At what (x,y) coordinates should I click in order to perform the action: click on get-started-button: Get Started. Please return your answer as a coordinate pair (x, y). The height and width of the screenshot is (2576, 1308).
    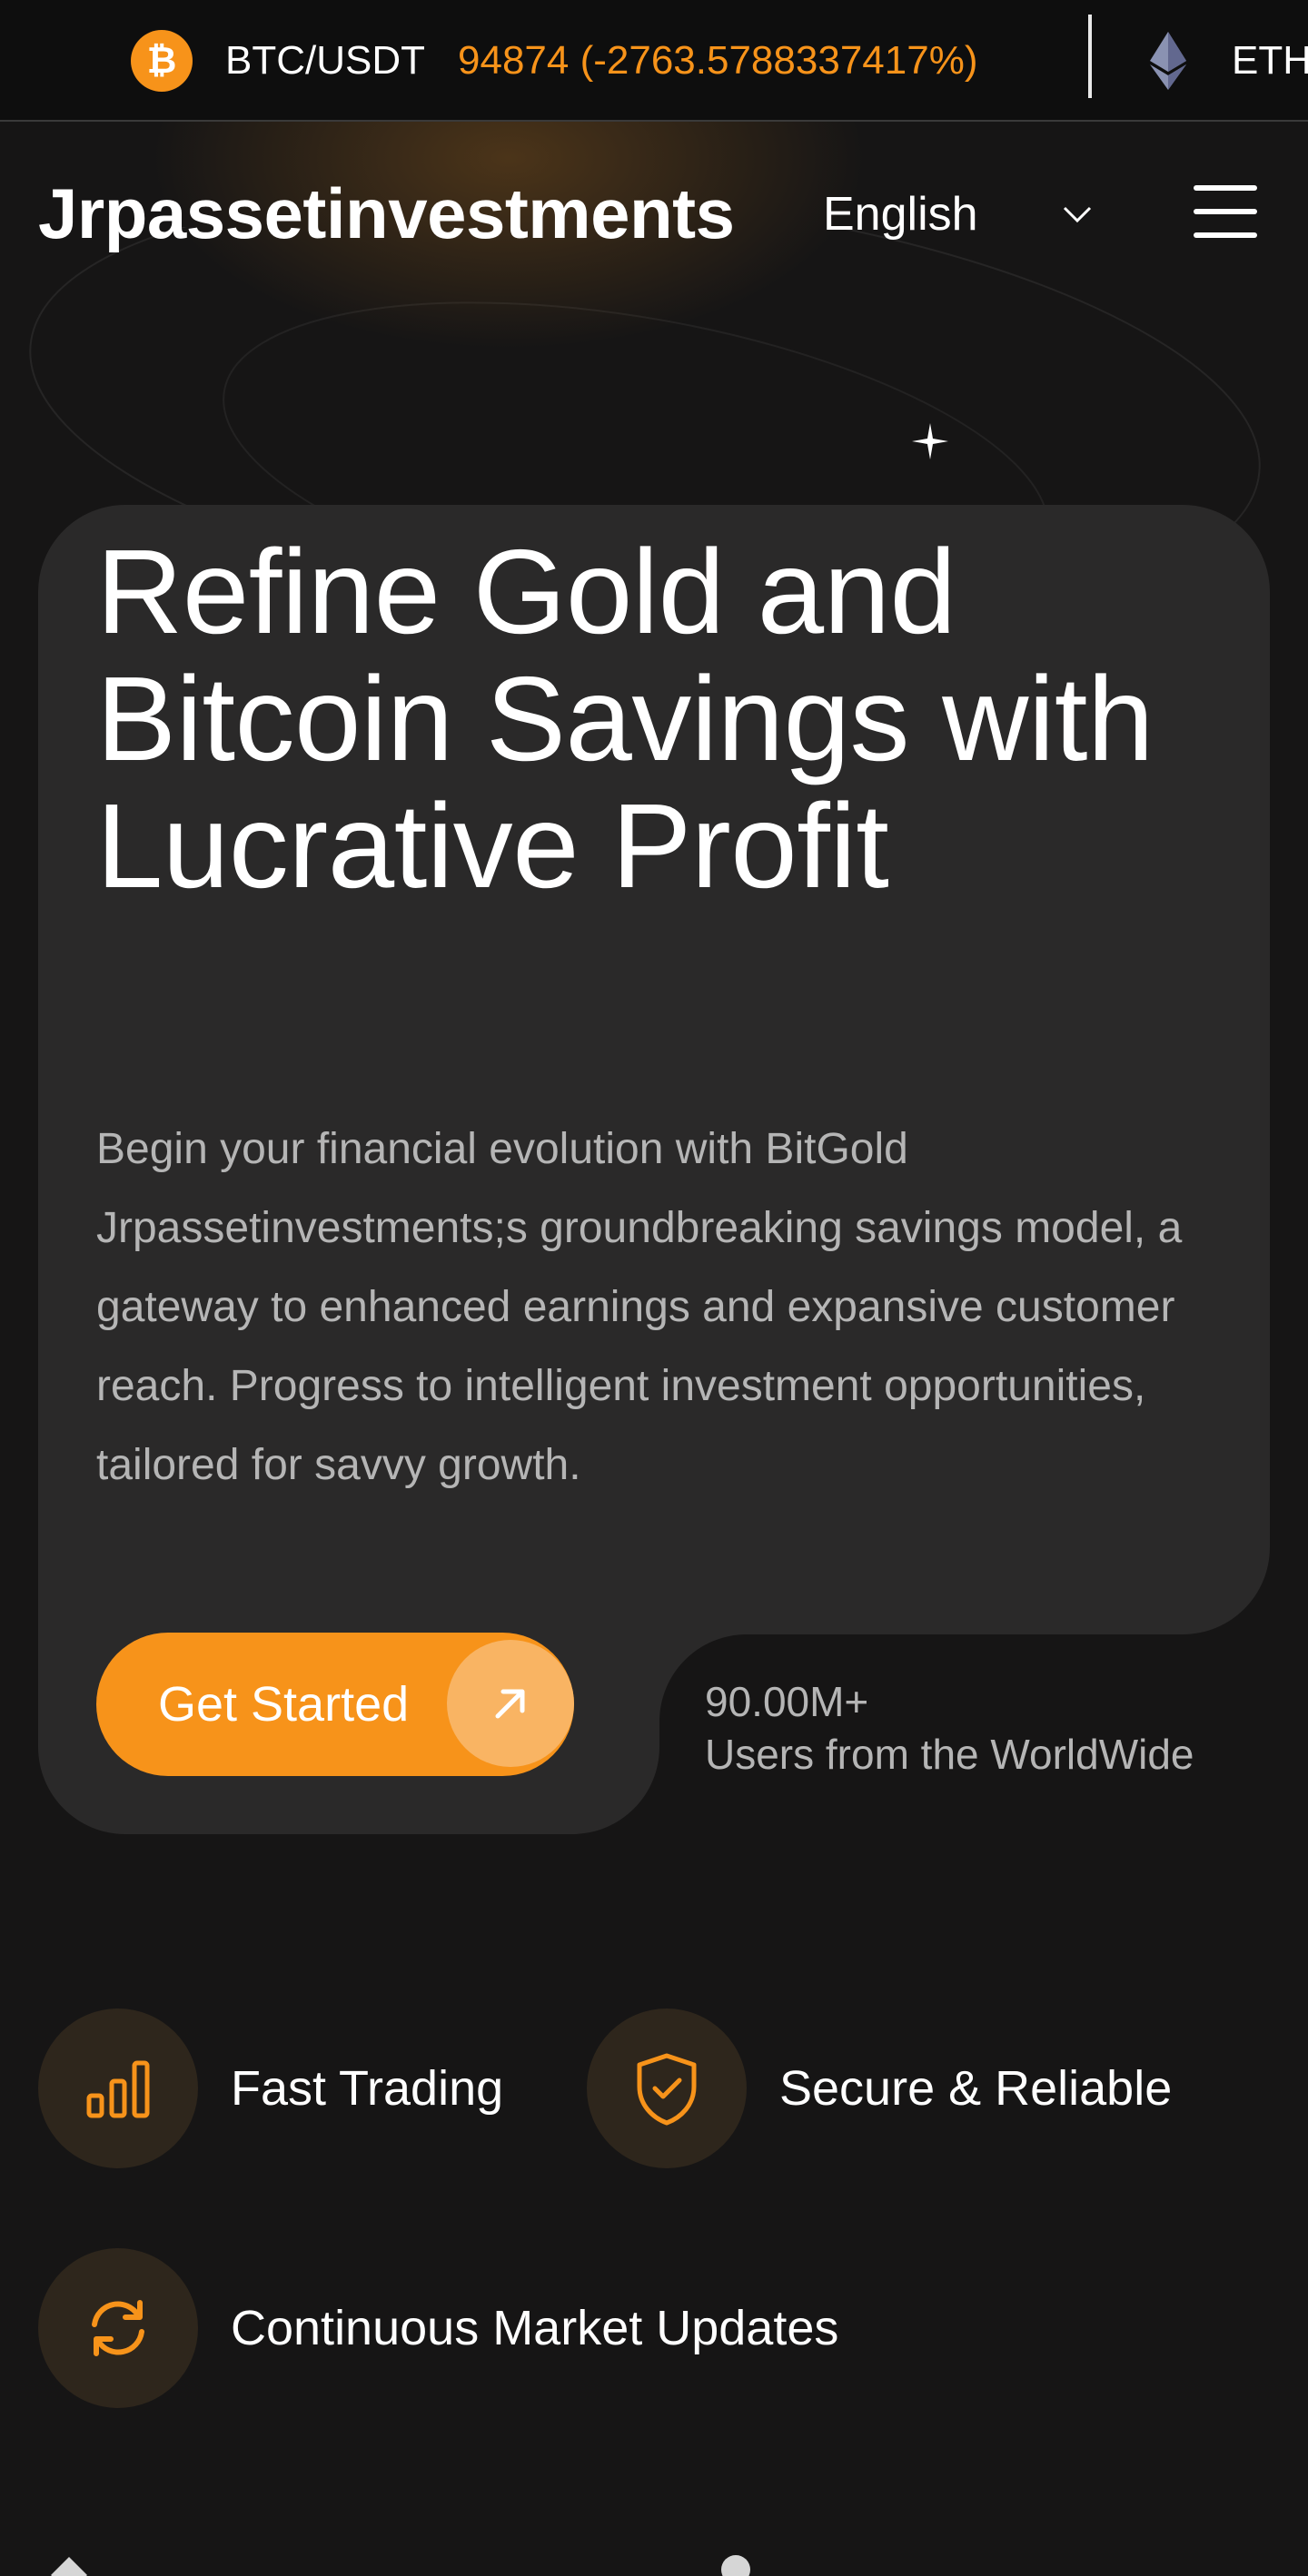
    Looking at the image, I should click on (335, 1704).